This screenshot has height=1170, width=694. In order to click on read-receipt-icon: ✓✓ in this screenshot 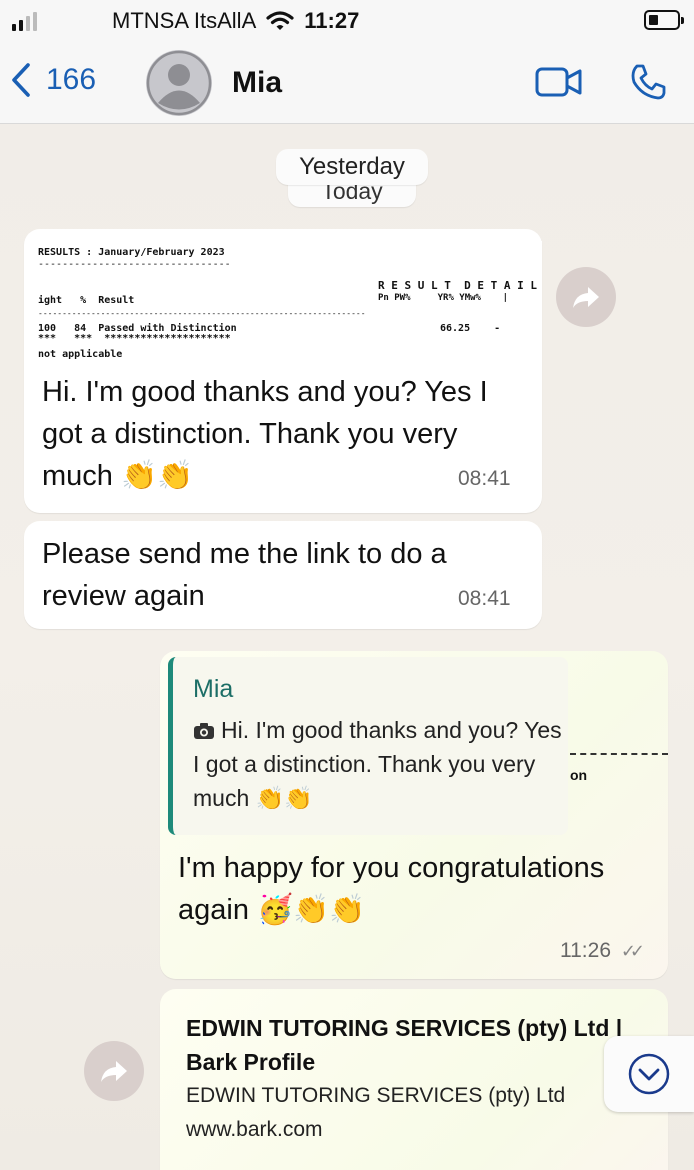, I will do `click(632, 951)`.